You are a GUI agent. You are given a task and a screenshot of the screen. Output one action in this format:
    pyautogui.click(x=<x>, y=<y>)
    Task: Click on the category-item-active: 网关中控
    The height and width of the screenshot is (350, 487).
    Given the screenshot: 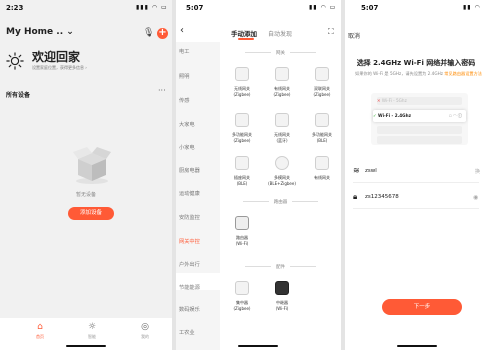 What is the action you would take?
    pyautogui.click(x=189, y=241)
    